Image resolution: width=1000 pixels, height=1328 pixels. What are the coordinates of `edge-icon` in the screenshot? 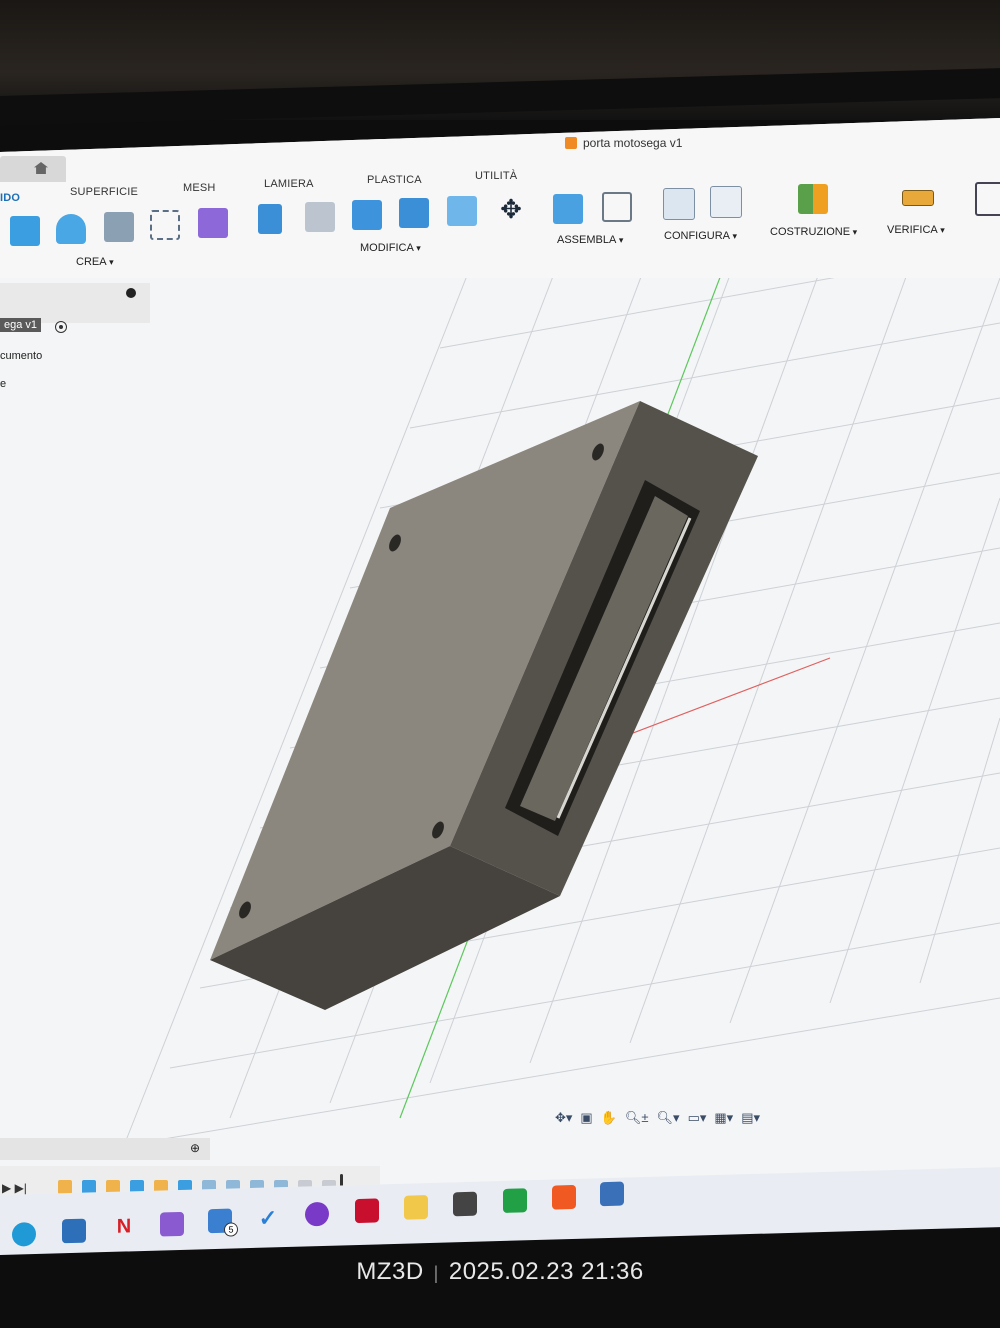 It's located at (24, 1234).